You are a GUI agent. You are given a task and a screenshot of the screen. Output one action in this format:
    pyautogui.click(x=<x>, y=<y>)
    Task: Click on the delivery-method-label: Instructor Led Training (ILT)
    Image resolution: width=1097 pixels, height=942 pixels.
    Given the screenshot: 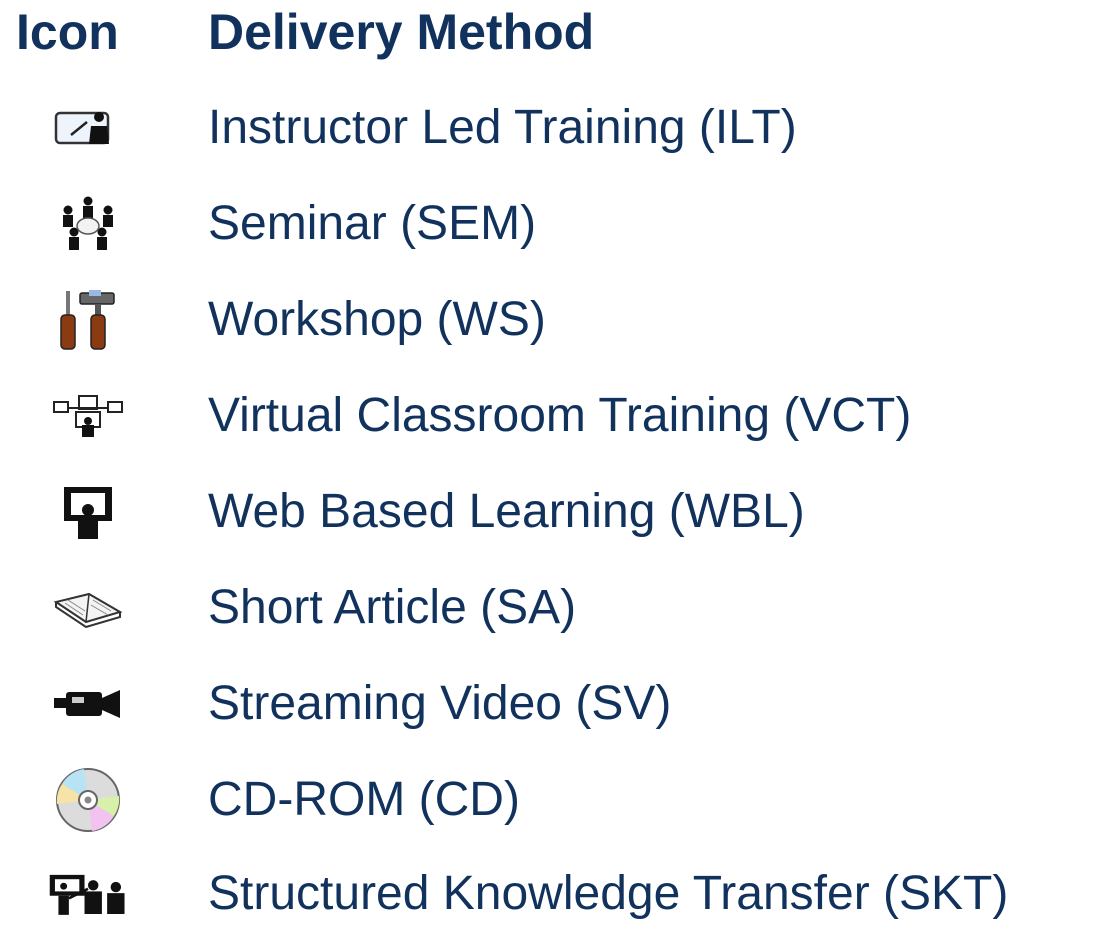 What is the action you would take?
    pyautogui.click(x=502, y=127)
    